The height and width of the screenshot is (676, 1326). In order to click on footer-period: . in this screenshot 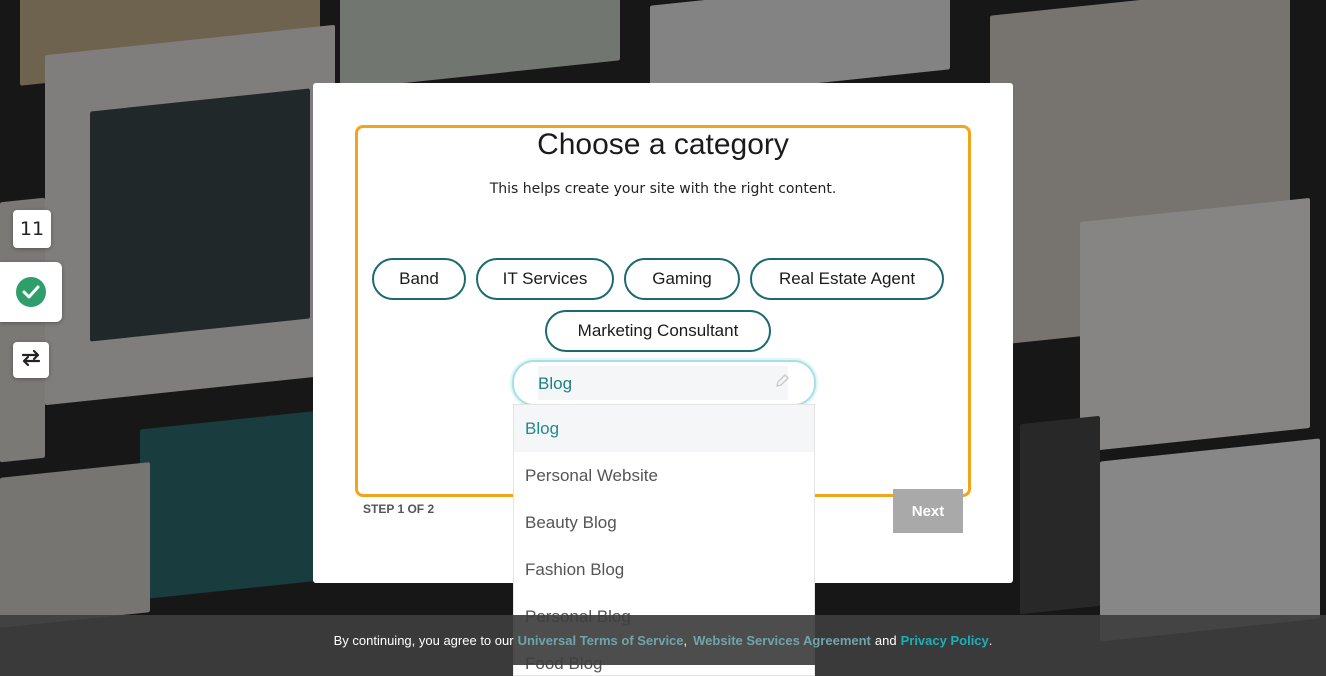, I will do `click(990, 640)`.